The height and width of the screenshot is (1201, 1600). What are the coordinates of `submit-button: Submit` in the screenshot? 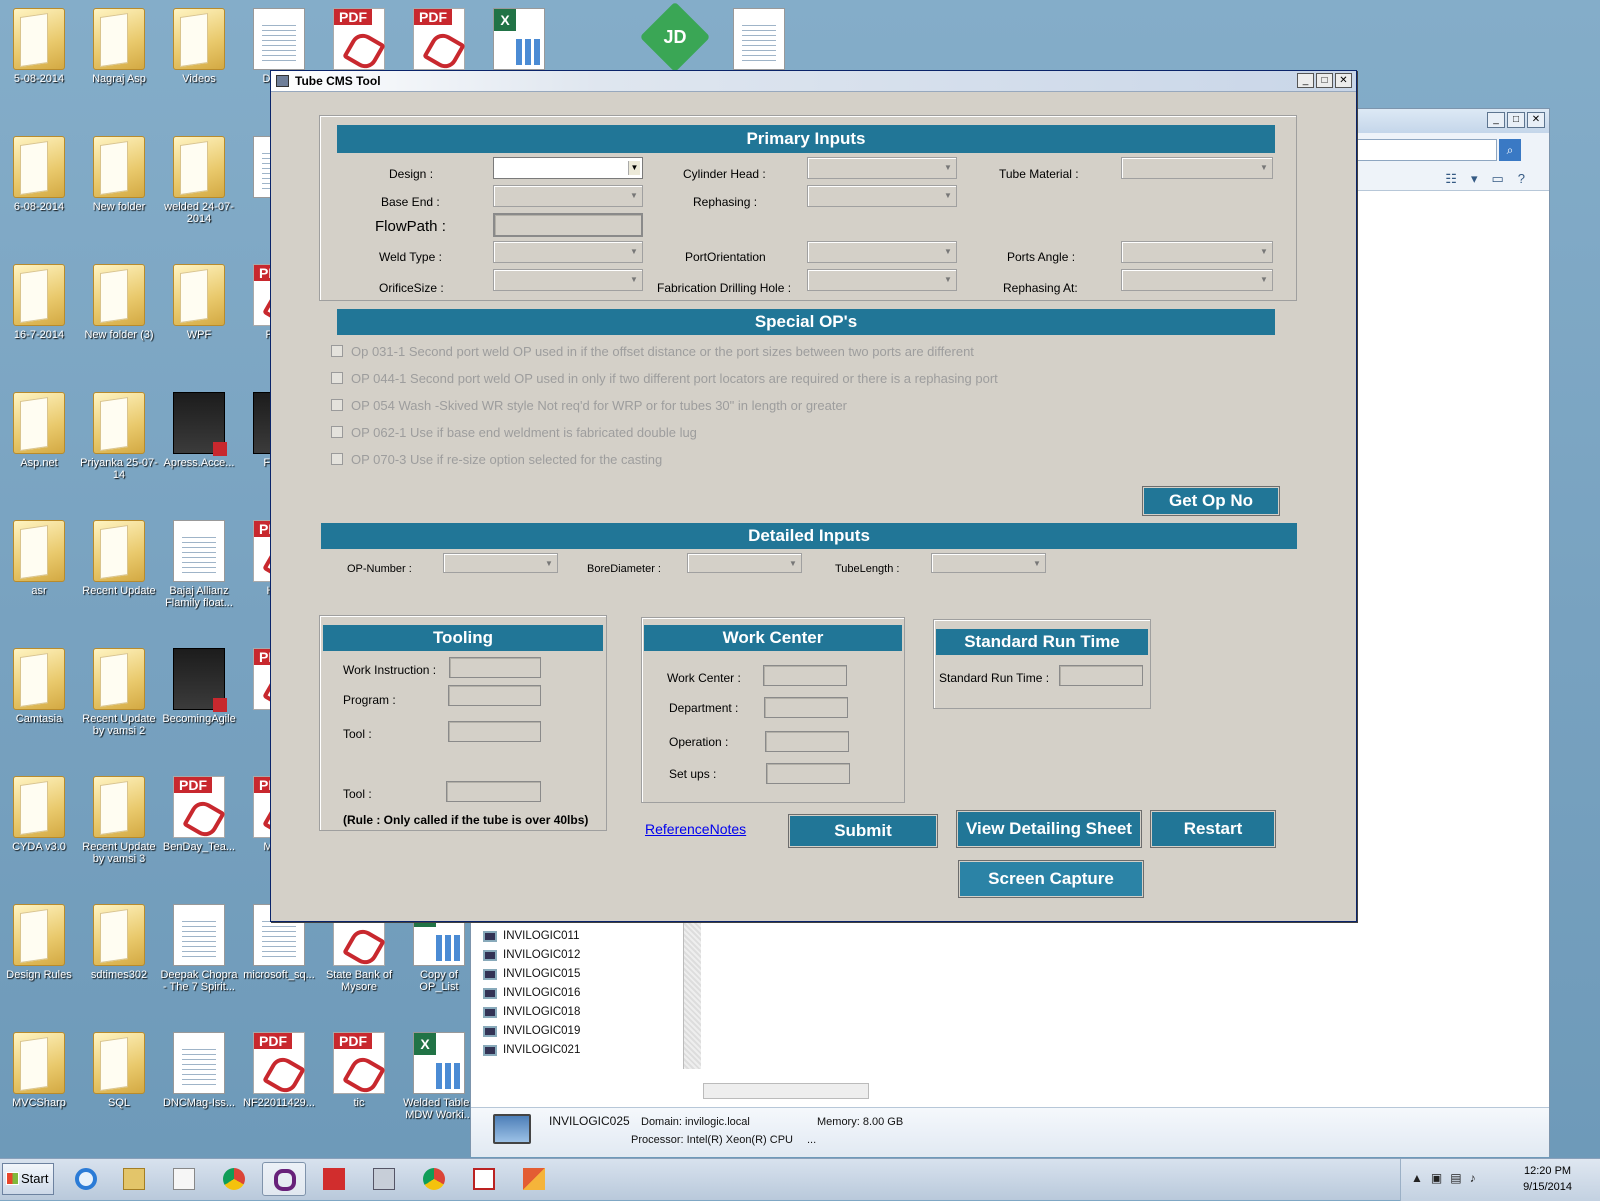 It's located at (863, 831).